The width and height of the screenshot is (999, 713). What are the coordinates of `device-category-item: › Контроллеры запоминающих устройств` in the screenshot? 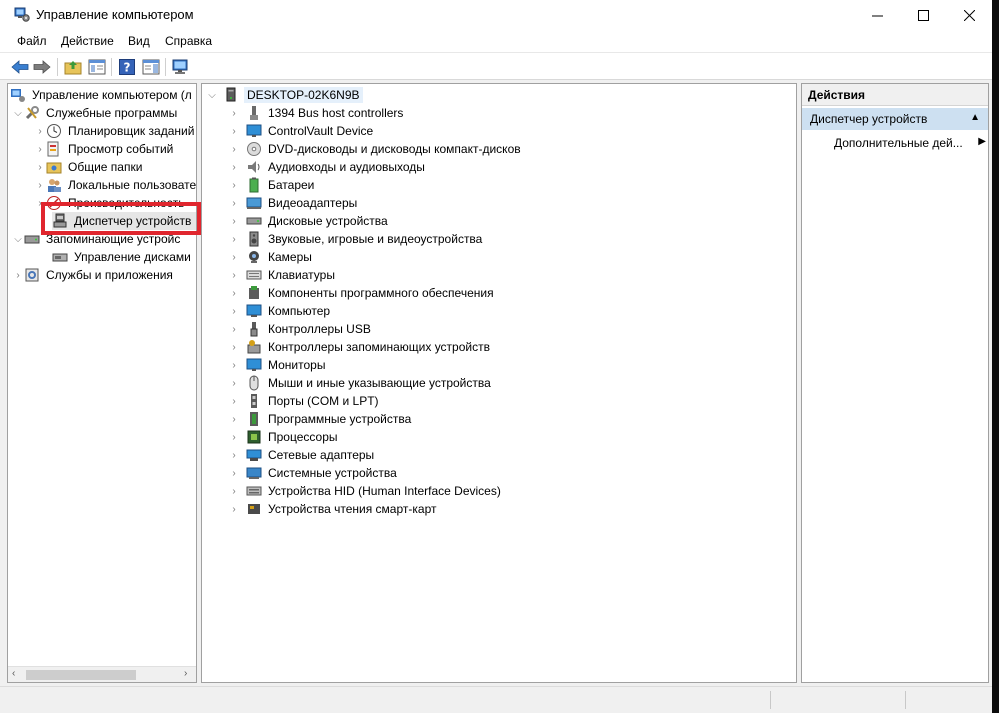 It's located at (360, 347).